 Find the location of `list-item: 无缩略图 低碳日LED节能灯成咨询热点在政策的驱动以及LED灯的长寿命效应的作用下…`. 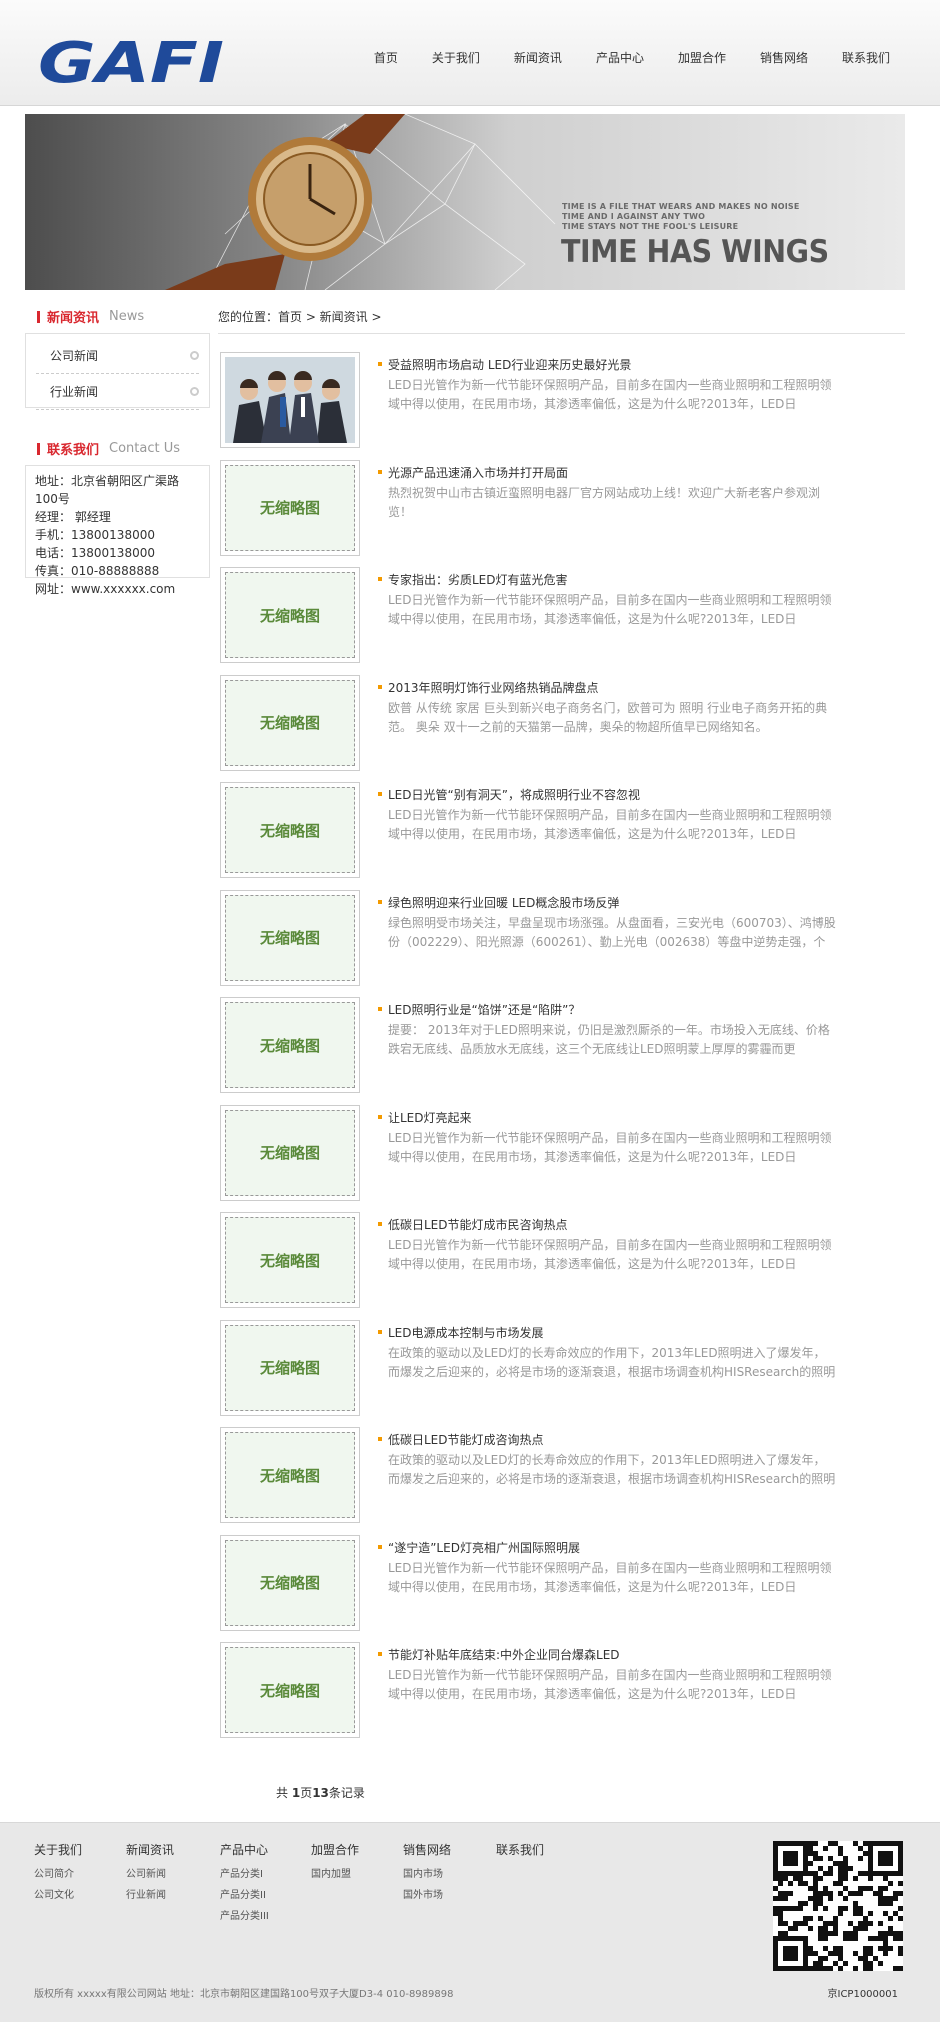

list-item: 无缩略图 低碳日LED节能灯成咨询热点在政策的驱动以及LED灯的长寿命效应的作用下… is located at coordinates (561, 1479).